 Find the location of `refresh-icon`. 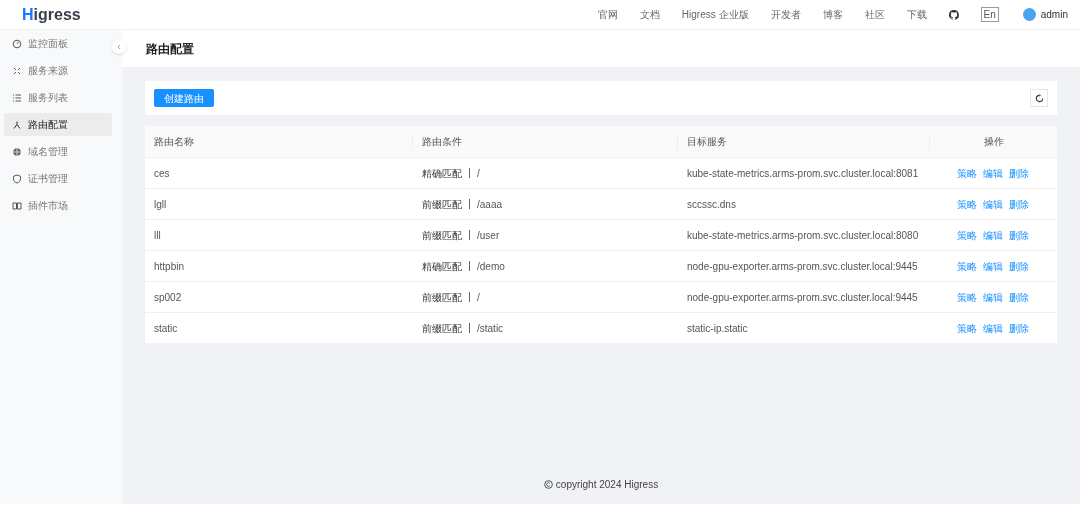

refresh-icon is located at coordinates (1039, 98).